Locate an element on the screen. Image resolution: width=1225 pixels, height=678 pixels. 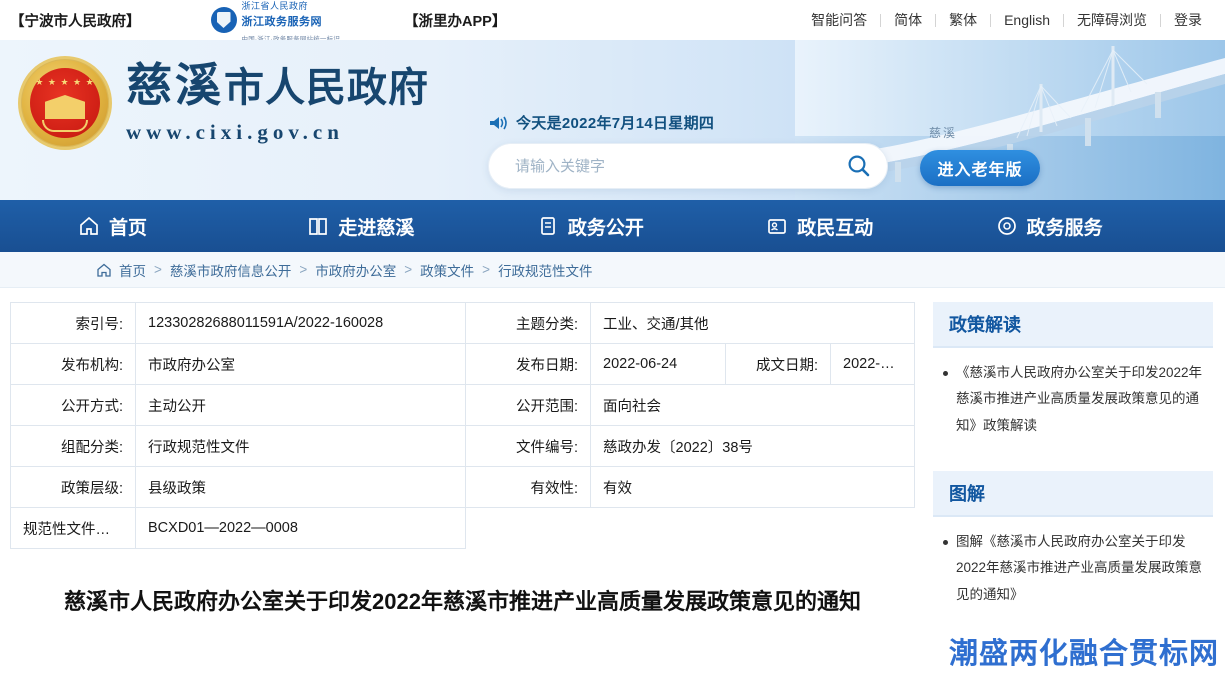
meta-value-draft-date: 2022-06-24 is located at coordinates (872, 364).